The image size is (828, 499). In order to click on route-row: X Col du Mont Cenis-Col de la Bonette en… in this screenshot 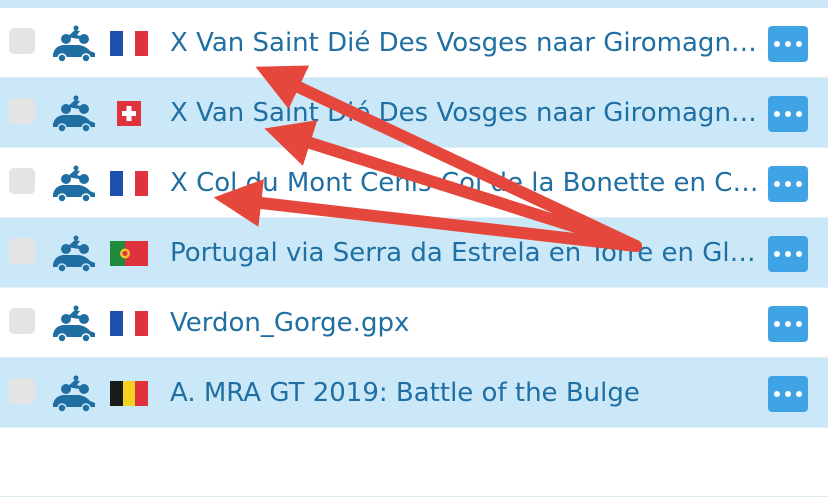, I will do `click(414, 183)`.